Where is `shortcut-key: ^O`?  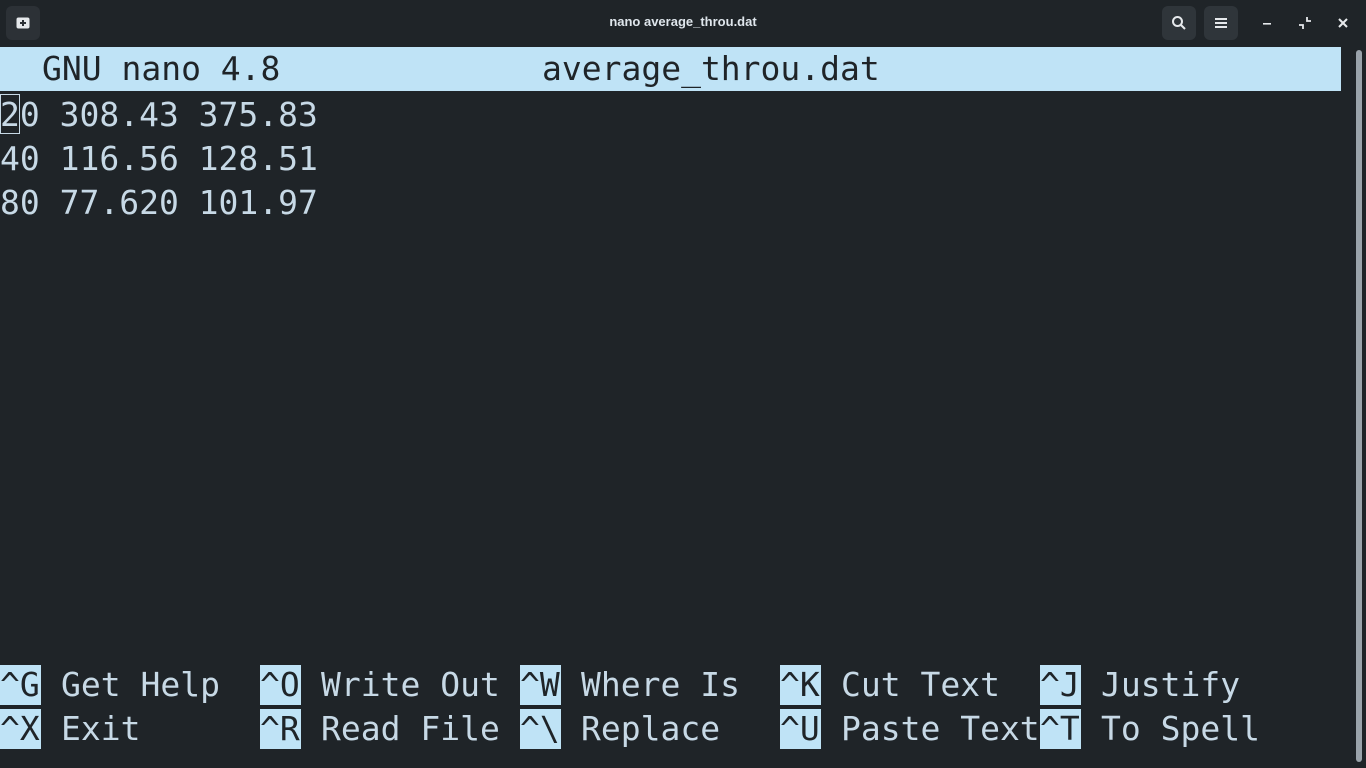
shortcut-key: ^O is located at coordinates (280, 685).